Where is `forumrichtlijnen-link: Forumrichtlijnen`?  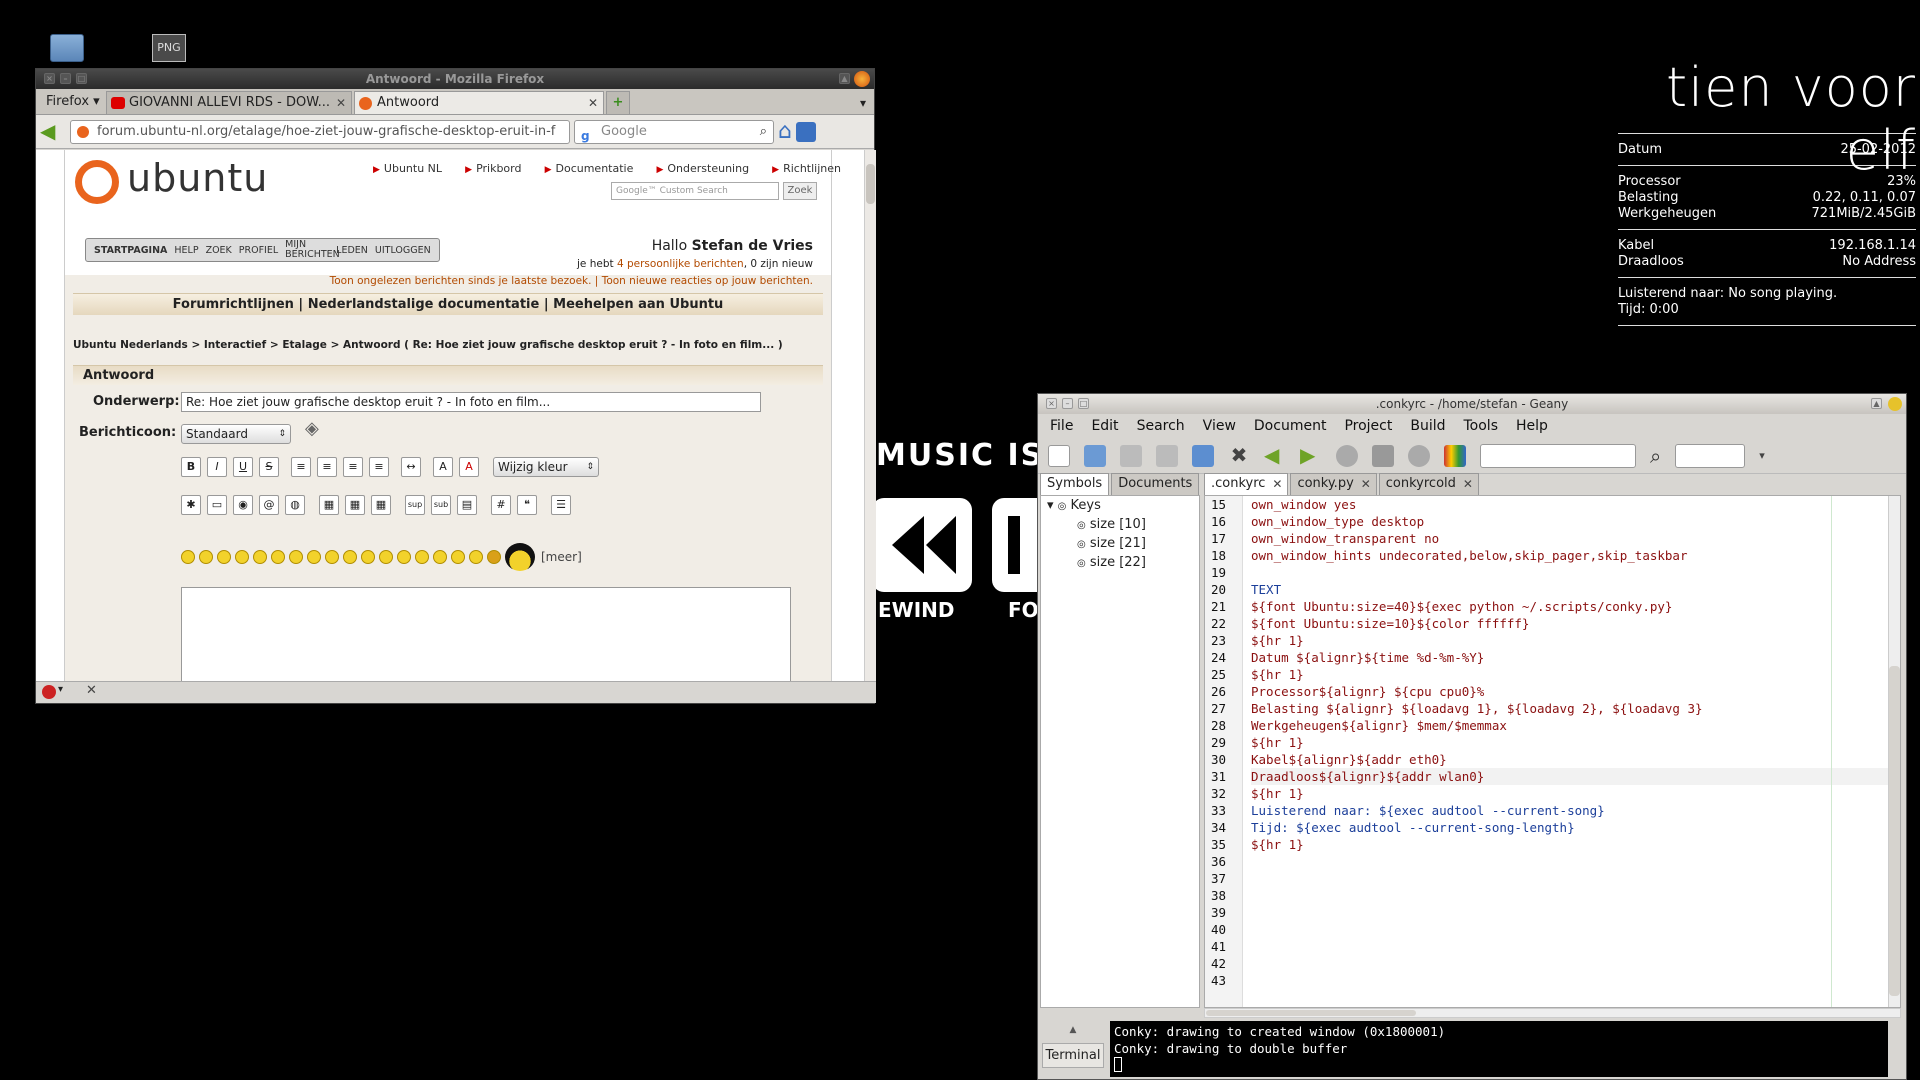 forumrichtlijnen-link: Forumrichtlijnen is located at coordinates (233, 304).